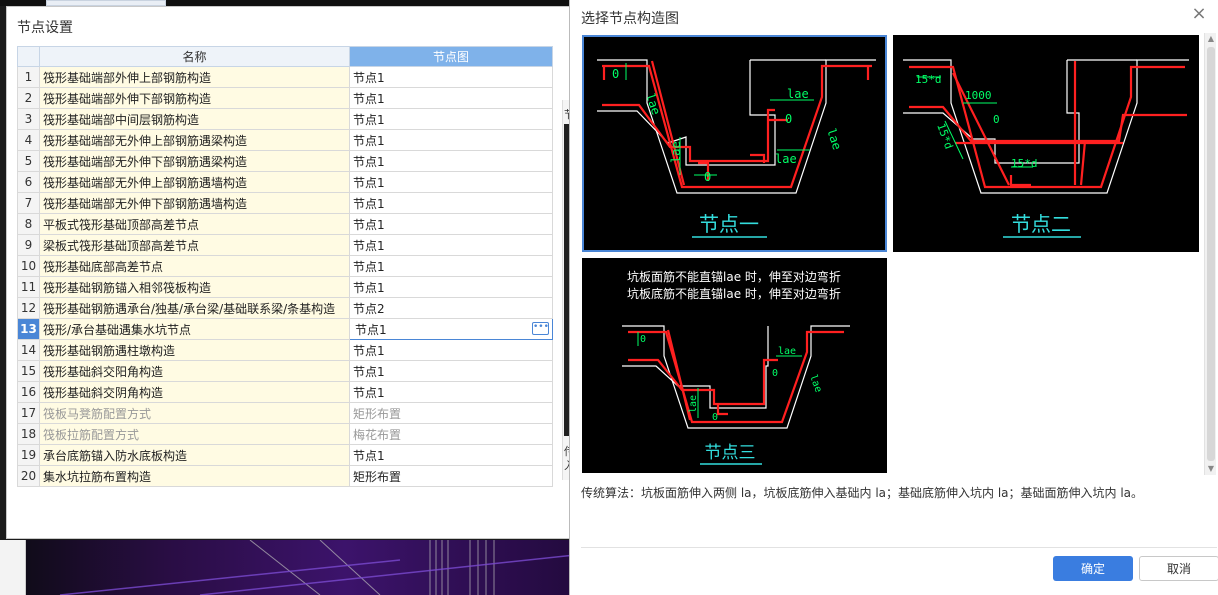 This screenshot has height=595, width=1218. What do you see at coordinates (451, 329) in the screenshot?
I see `node-value-cell: 节点1 •••` at bounding box center [451, 329].